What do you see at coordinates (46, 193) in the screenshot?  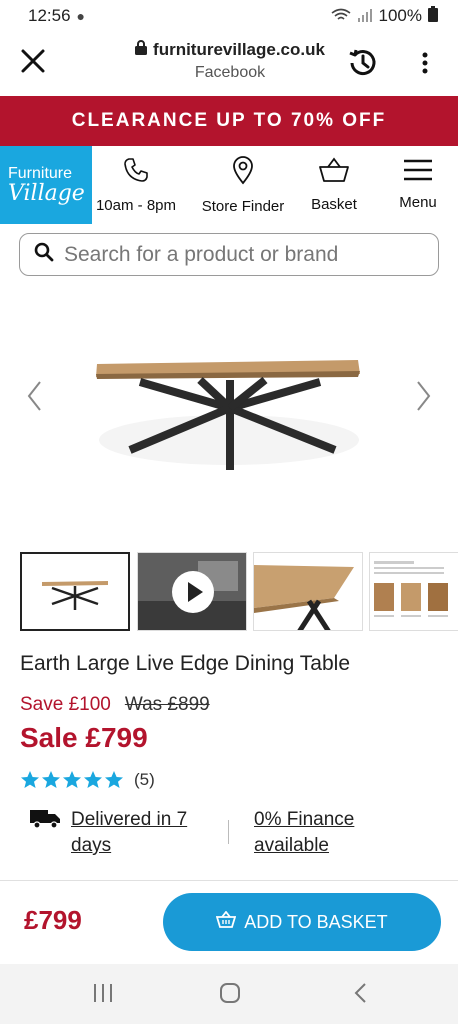 I see `logo-bottom-text: Village` at bounding box center [46, 193].